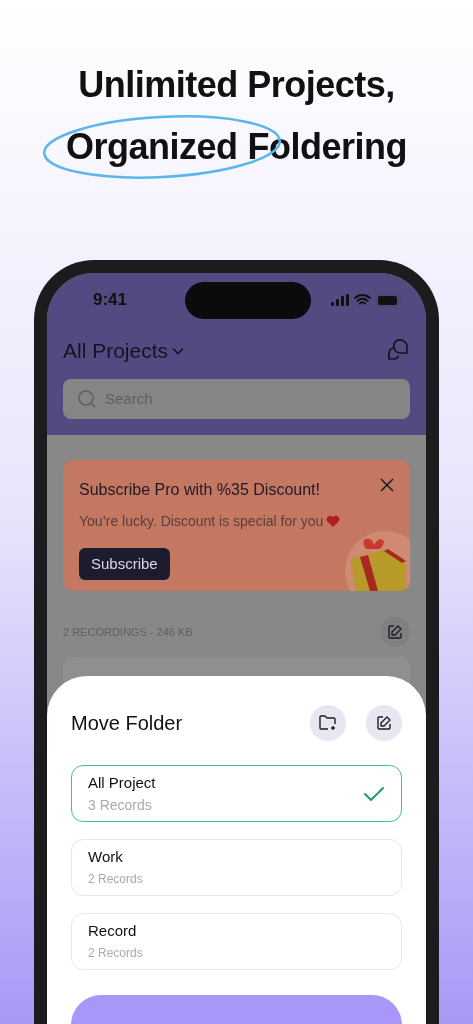 This screenshot has height=1024, width=473. Describe the element at coordinates (236, 793) in the screenshot. I see `folder-option: All Project 3 Records` at that location.